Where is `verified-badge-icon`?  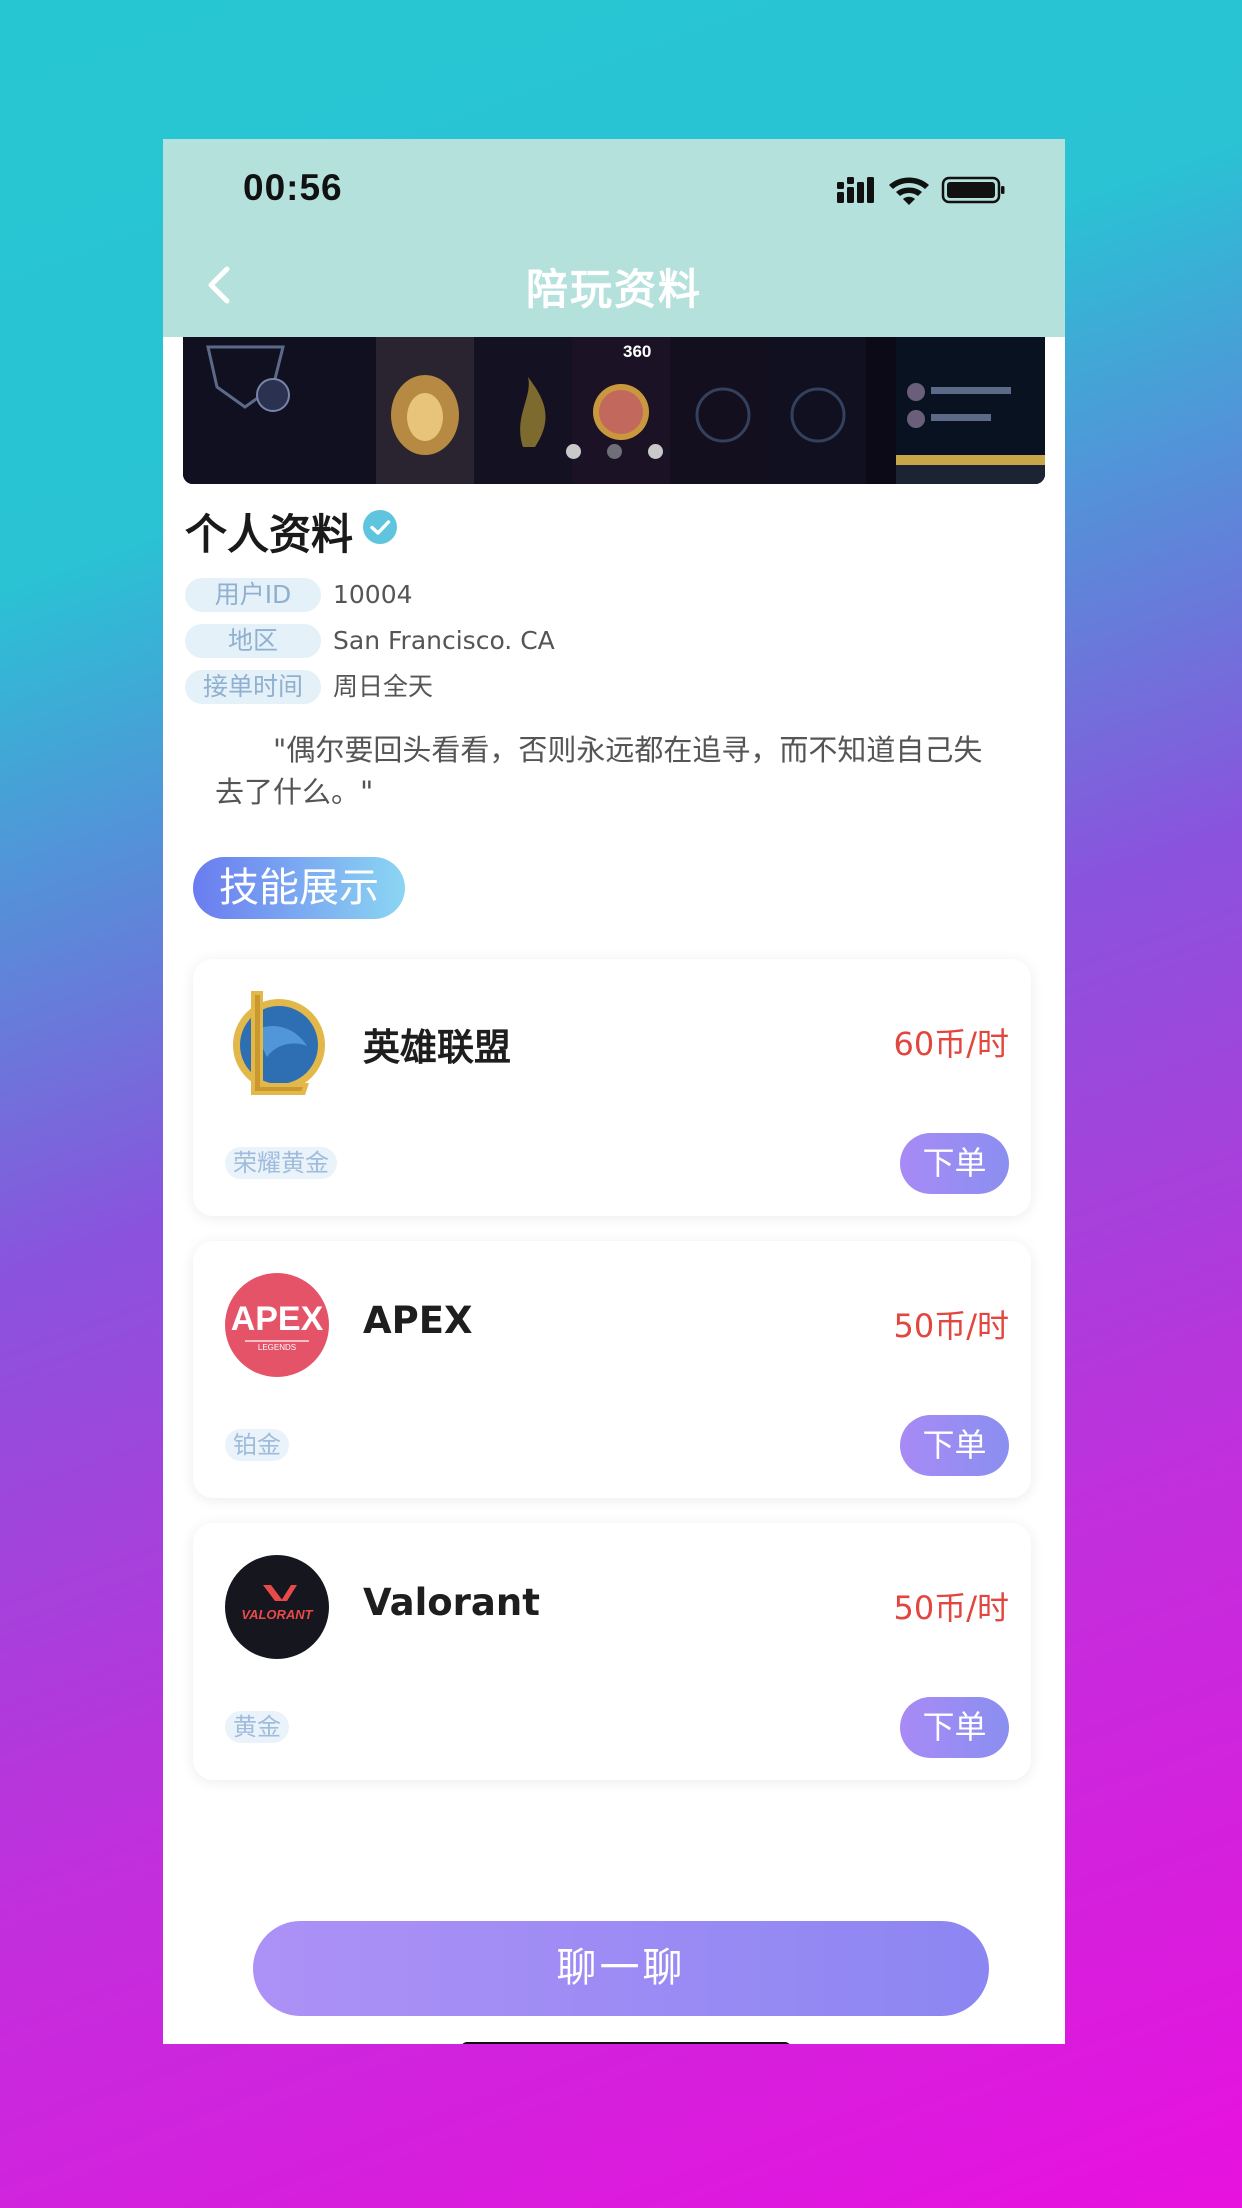 verified-badge-icon is located at coordinates (380, 527).